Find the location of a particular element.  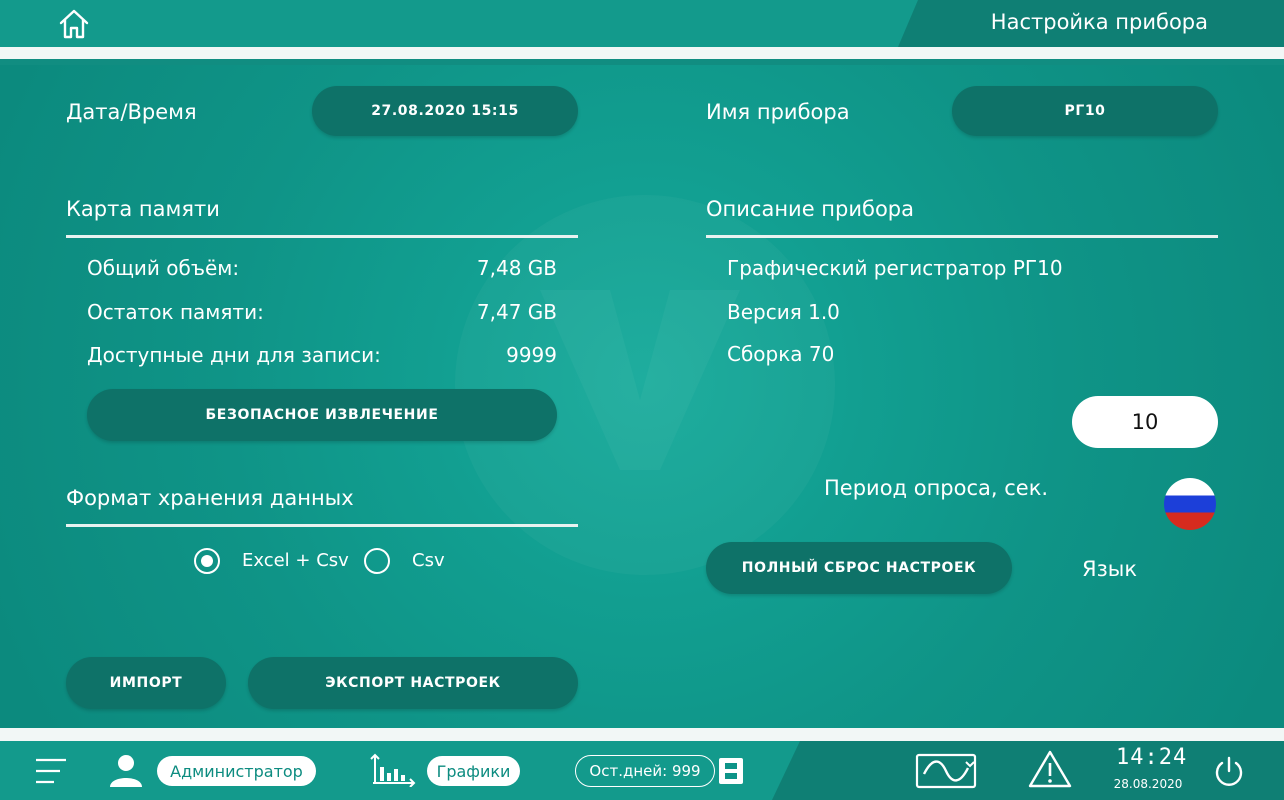

sync-button is located at coordinates (946, 773).